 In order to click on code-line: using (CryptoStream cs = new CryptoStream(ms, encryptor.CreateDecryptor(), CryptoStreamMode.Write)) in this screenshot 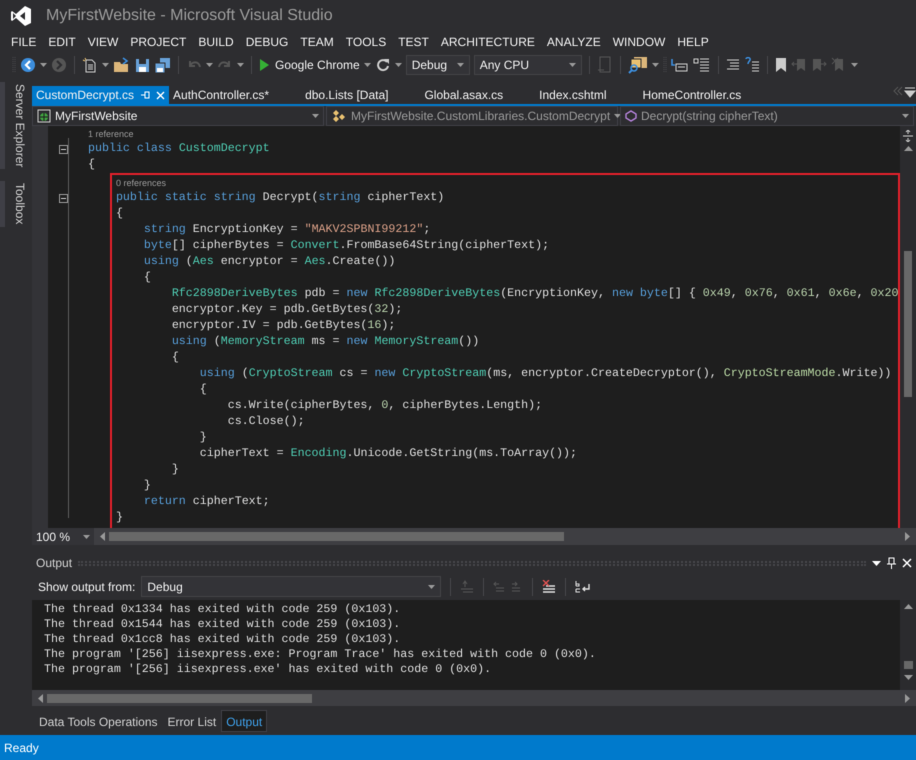, I will do `click(545, 374)`.